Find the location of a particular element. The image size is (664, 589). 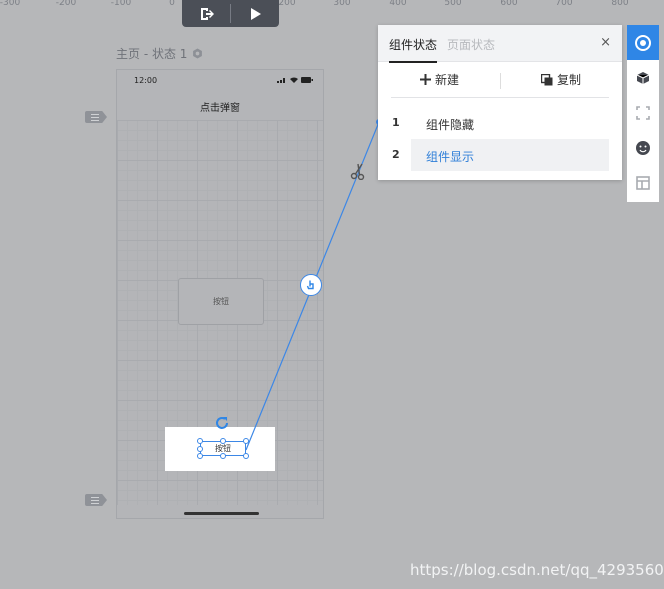

ruler-label: -300 is located at coordinates (10, 4).